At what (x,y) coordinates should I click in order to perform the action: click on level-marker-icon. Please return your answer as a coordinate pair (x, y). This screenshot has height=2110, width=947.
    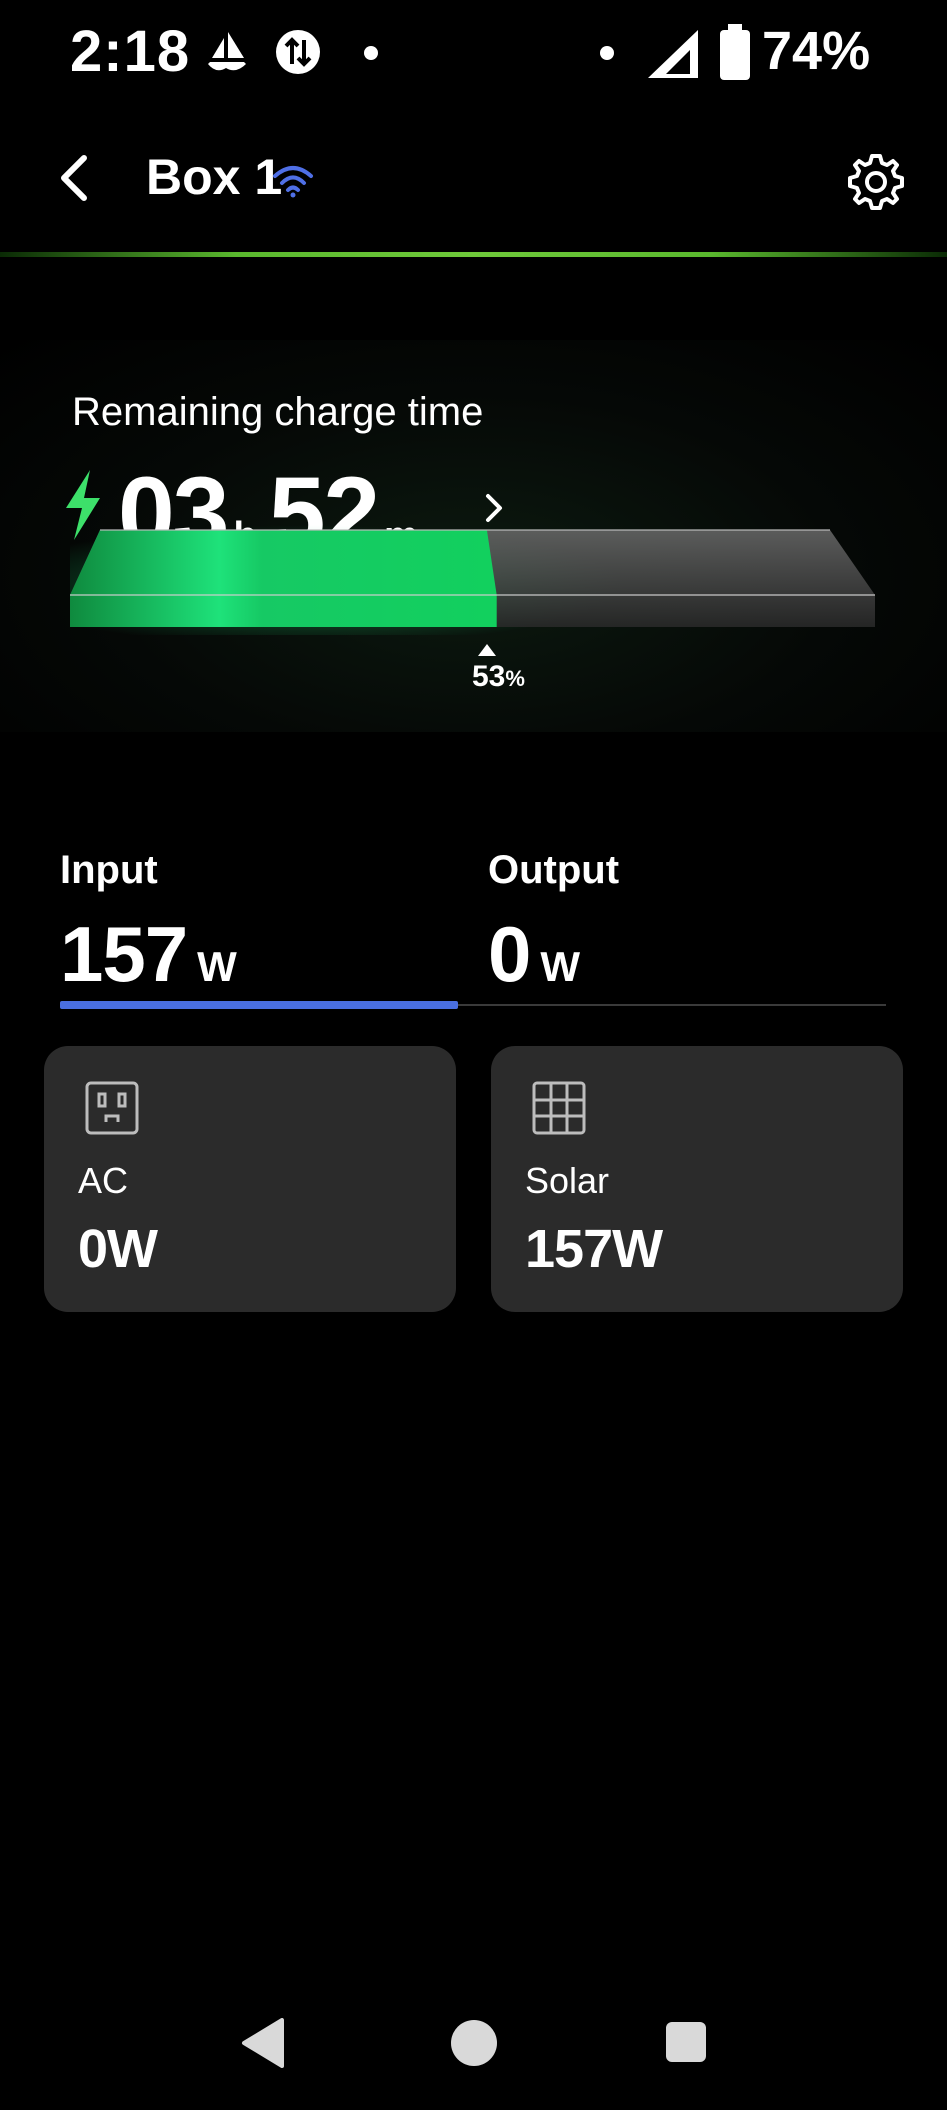
    Looking at the image, I should click on (487, 650).